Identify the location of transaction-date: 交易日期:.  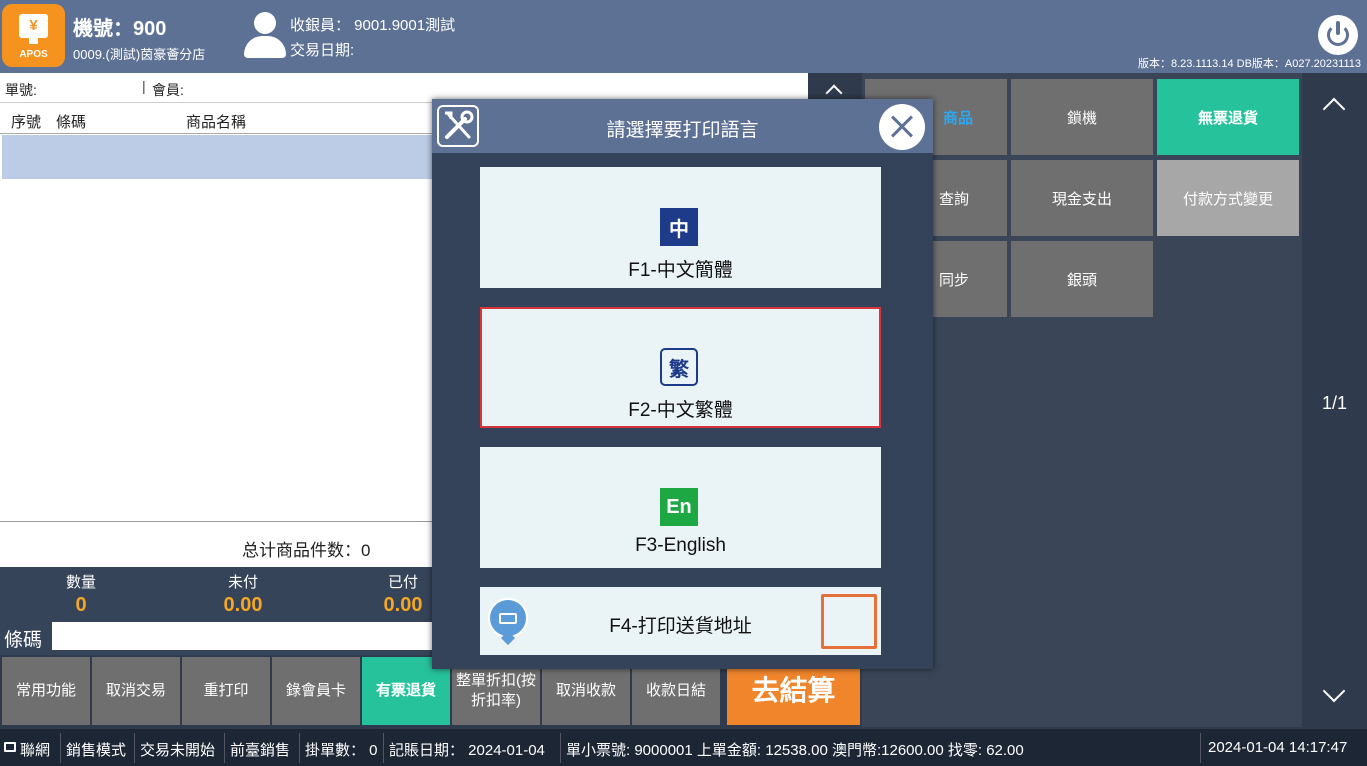
(322, 50).